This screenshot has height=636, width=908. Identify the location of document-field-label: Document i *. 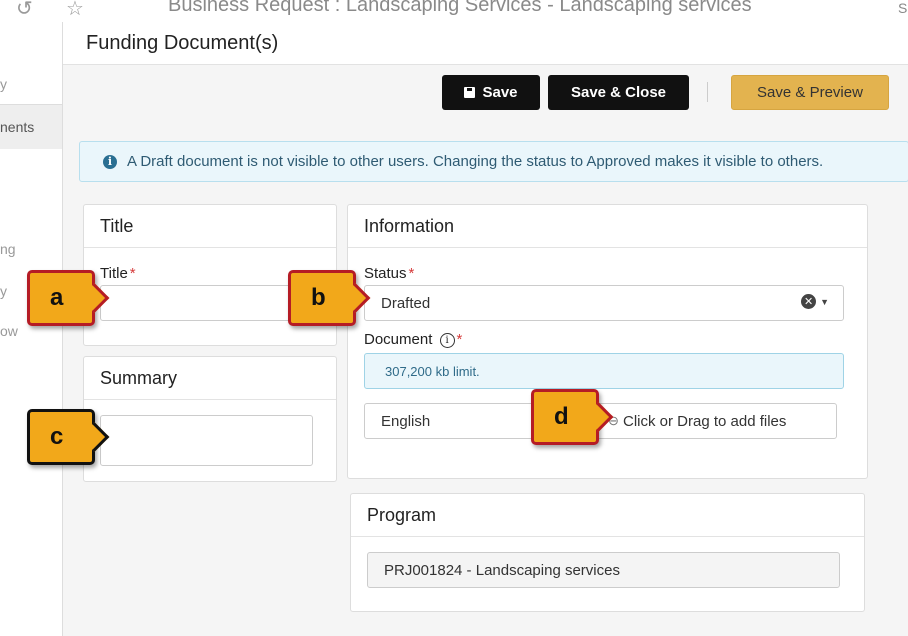
(413, 339).